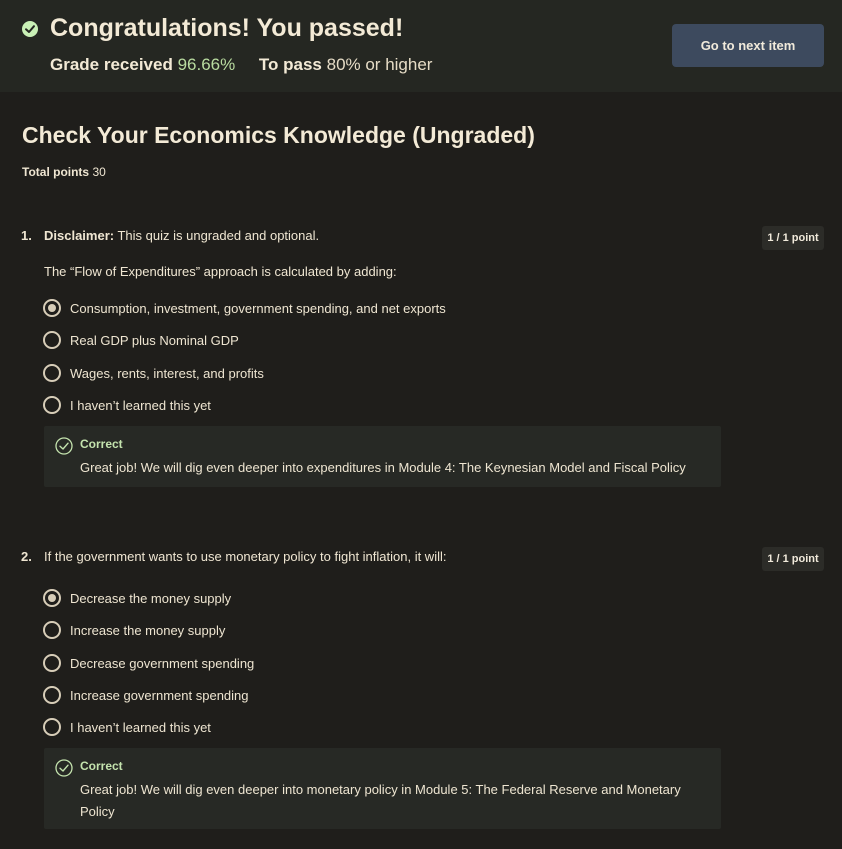  What do you see at coordinates (218, 235) in the screenshot?
I see `question-body: This quiz is ungraded and optional.` at bounding box center [218, 235].